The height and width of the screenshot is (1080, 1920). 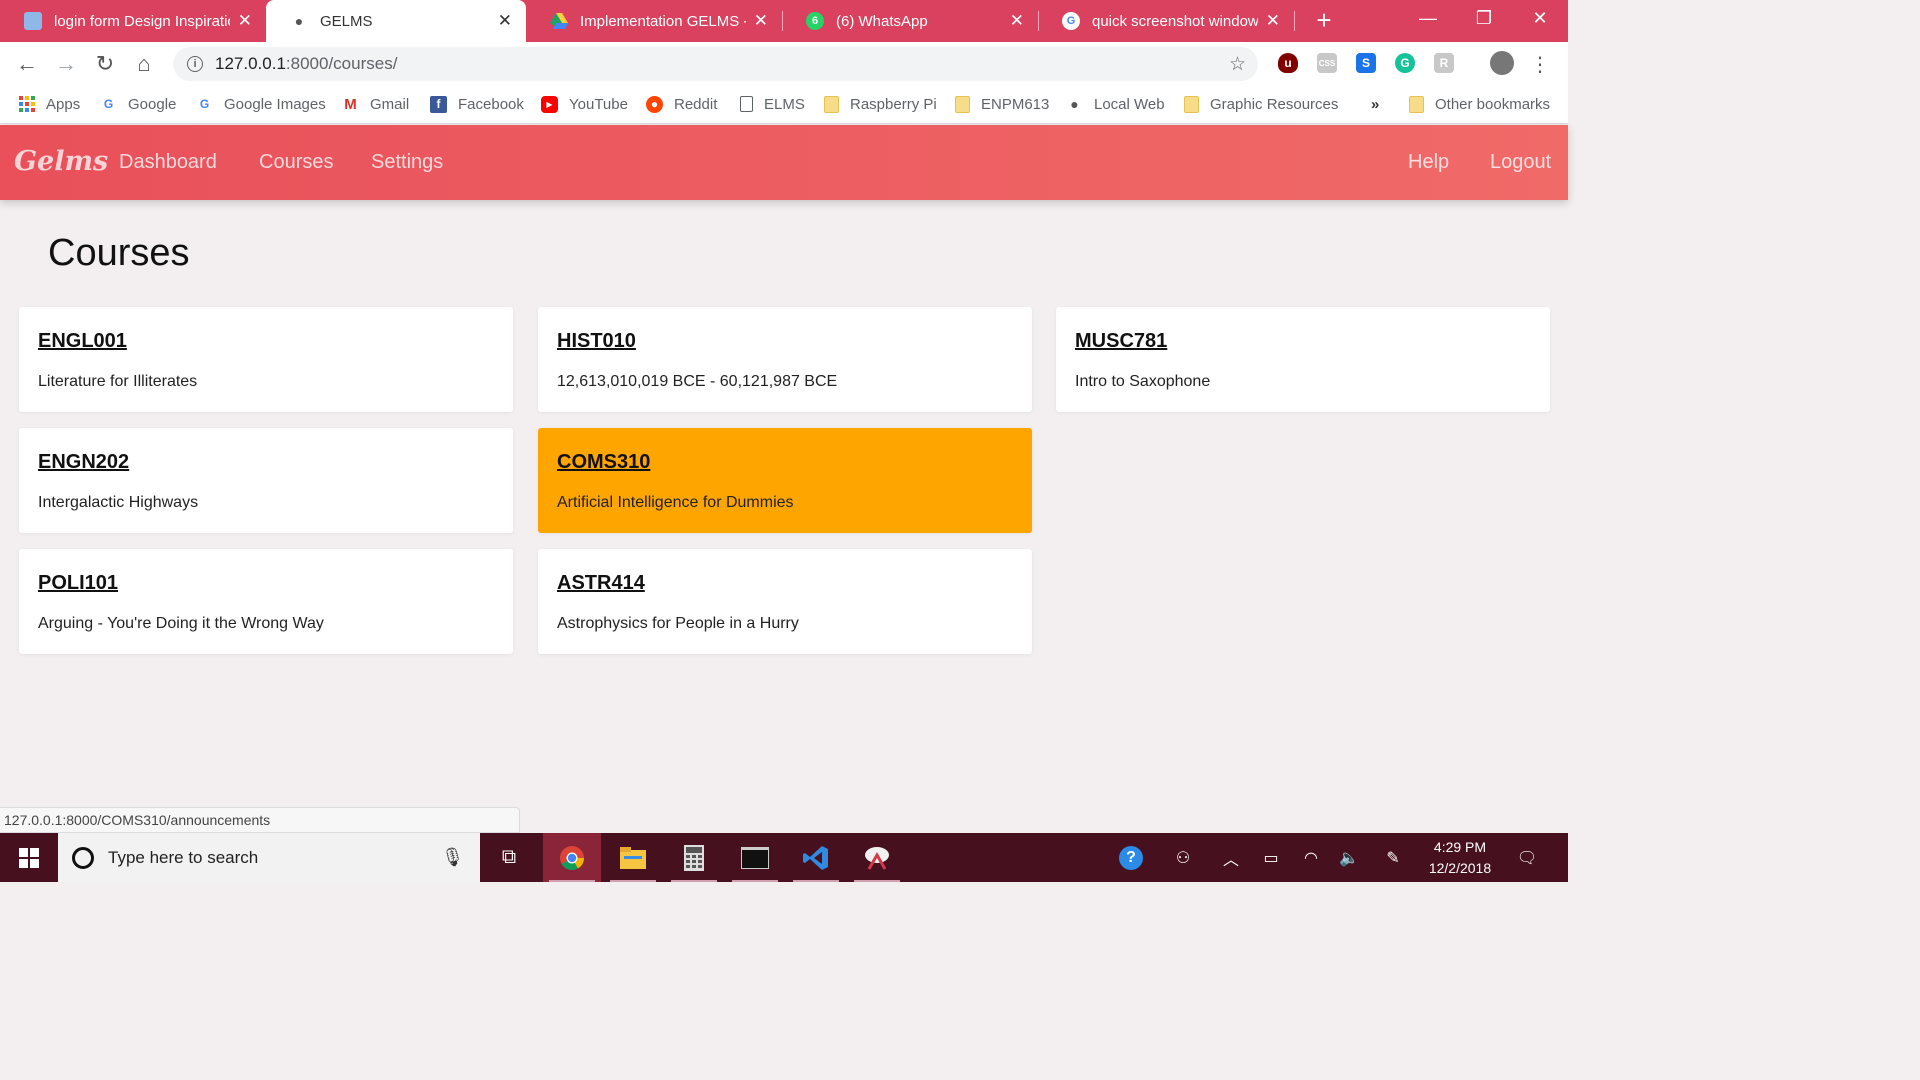 What do you see at coordinates (266, 359) in the screenshot?
I see `course-card: ENGL001 Literature for Illiterates` at bounding box center [266, 359].